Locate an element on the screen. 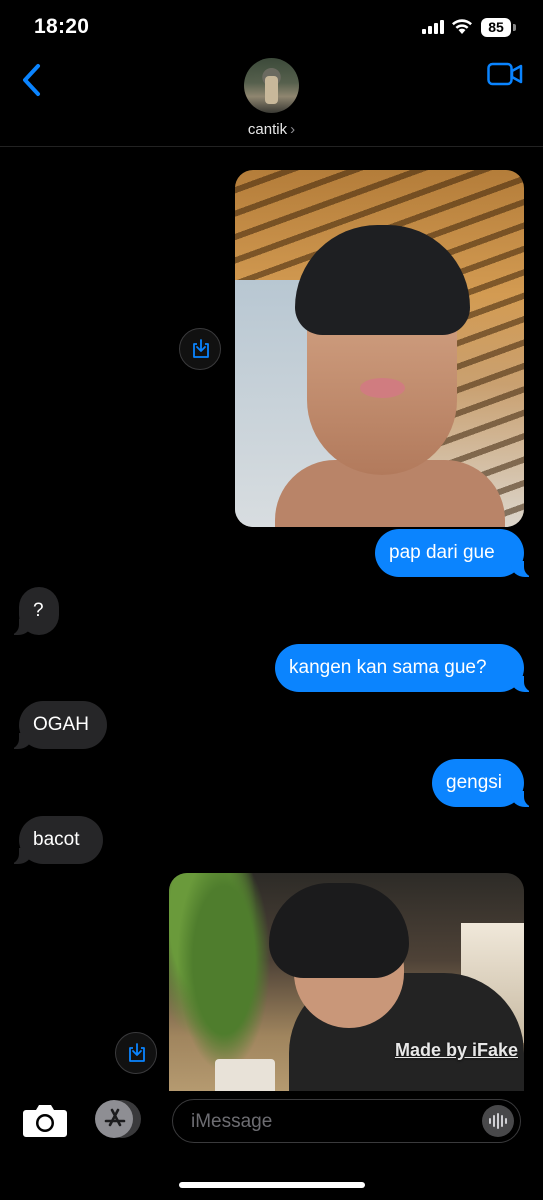 This screenshot has height=1200, width=543. status-bar: 18:20 85 is located at coordinates (271, 28).